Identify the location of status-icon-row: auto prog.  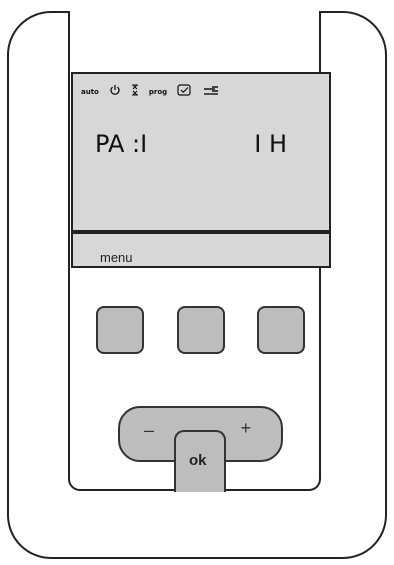
(150, 92).